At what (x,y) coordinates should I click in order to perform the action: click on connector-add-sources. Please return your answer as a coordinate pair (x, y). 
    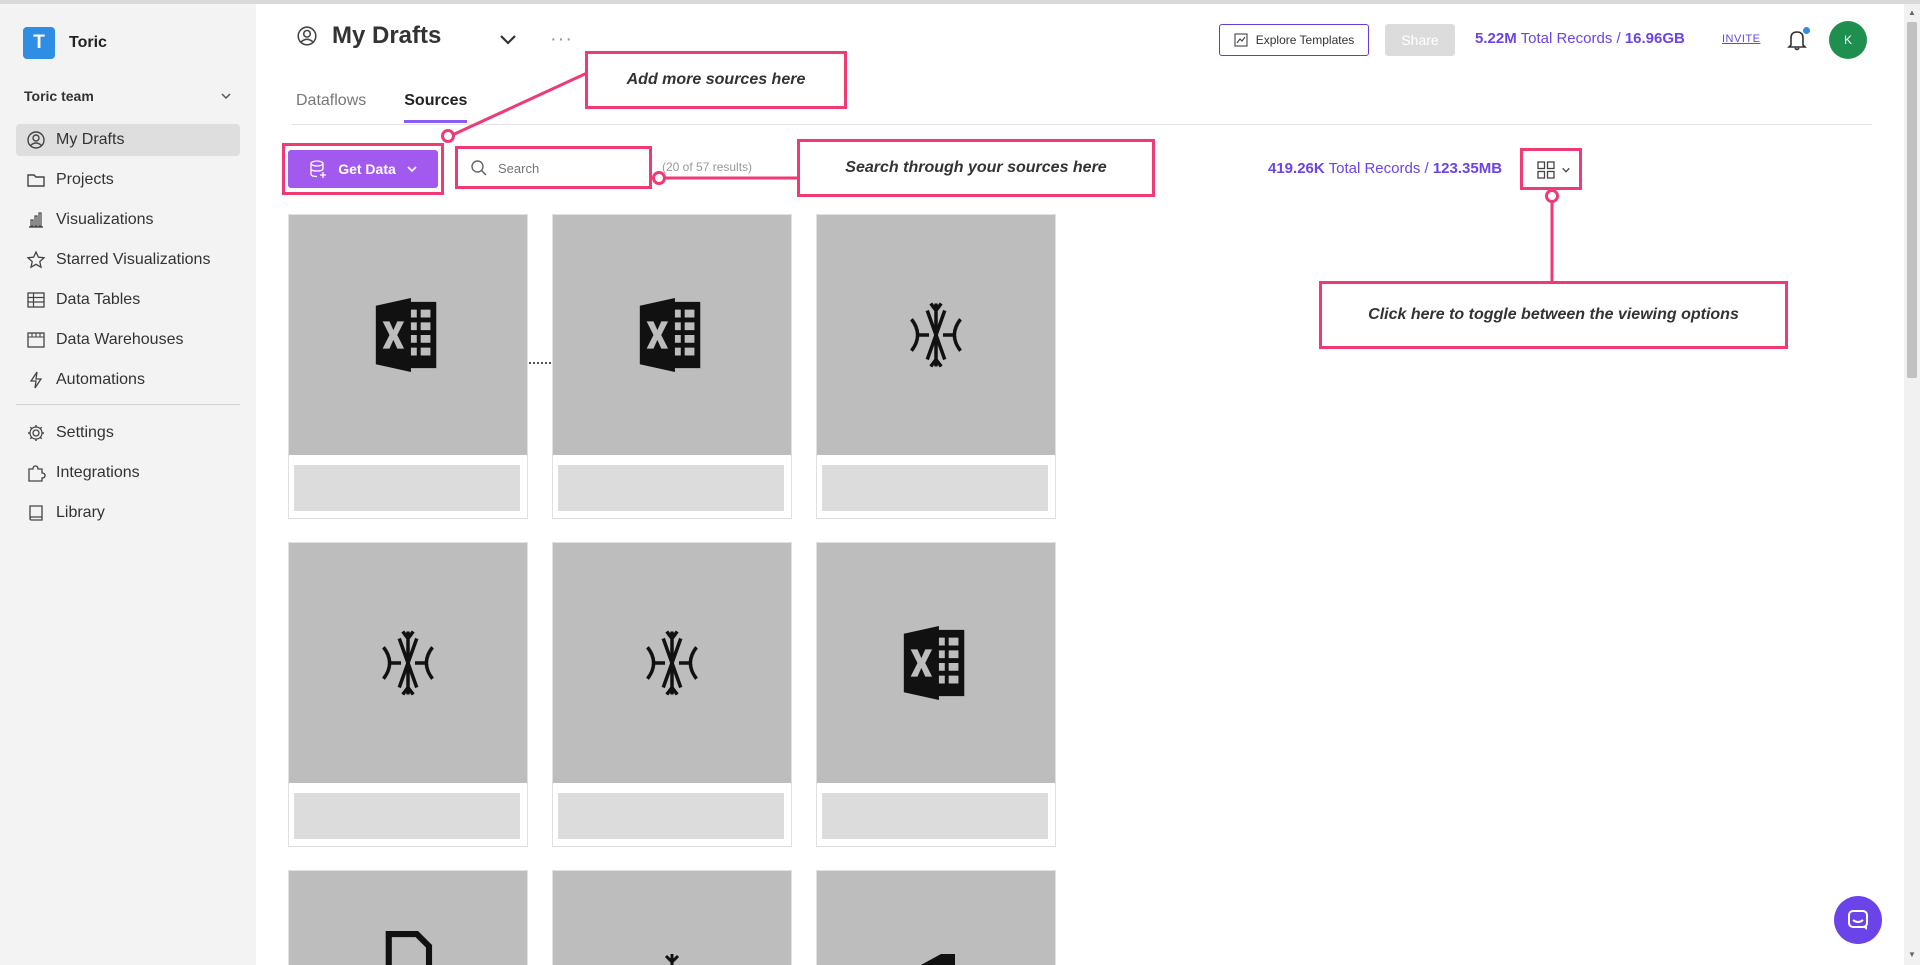
    Looking at the image, I should click on (517, 105).